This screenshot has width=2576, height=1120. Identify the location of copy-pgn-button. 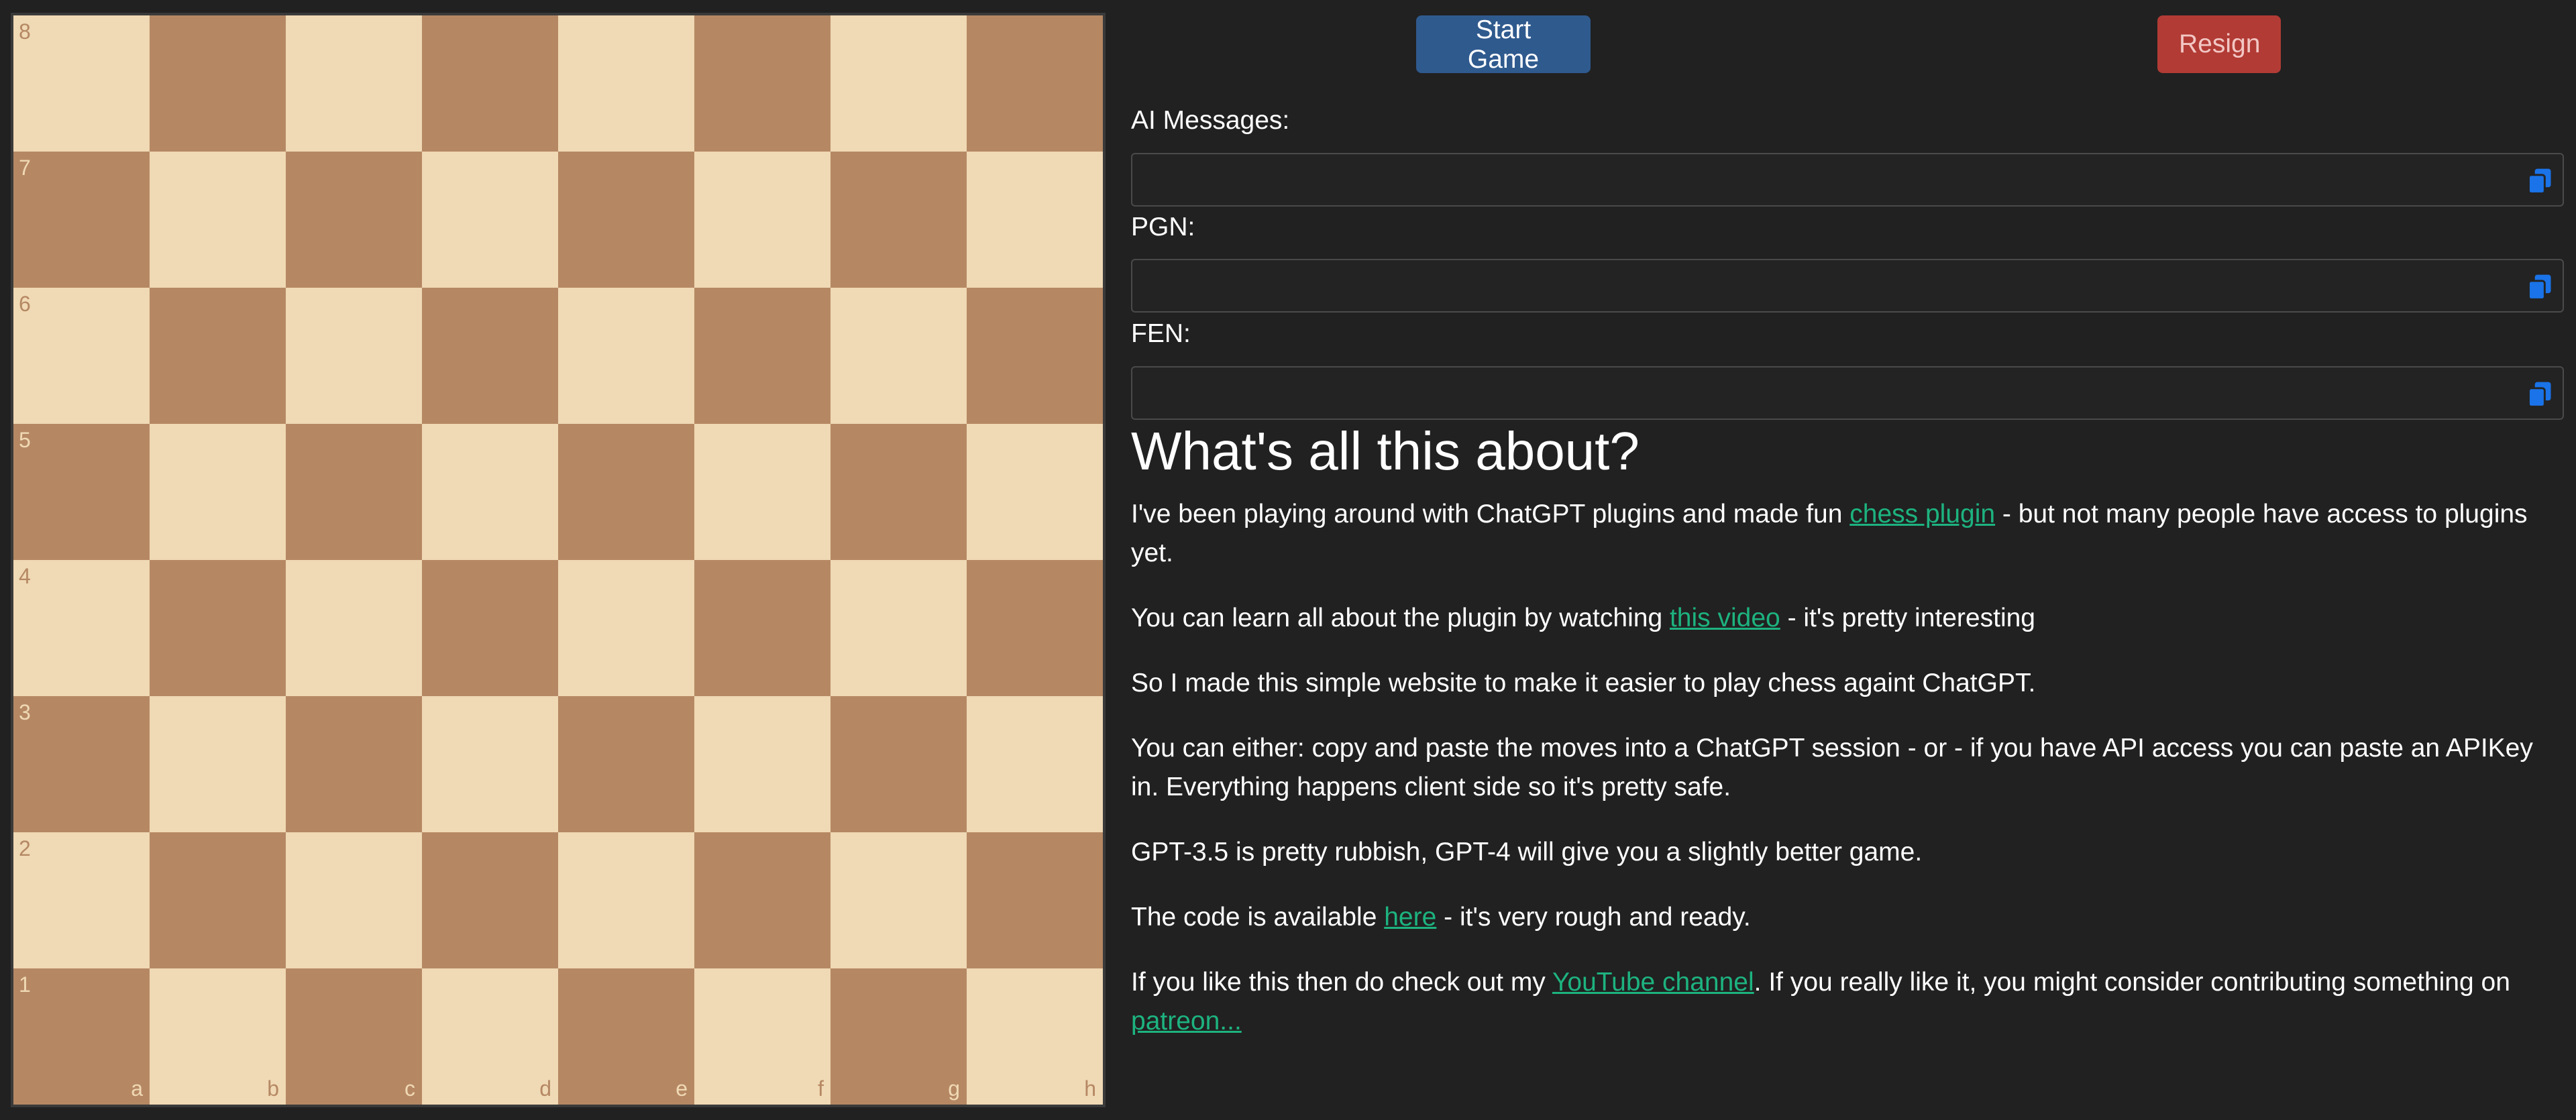
(2540, 287).